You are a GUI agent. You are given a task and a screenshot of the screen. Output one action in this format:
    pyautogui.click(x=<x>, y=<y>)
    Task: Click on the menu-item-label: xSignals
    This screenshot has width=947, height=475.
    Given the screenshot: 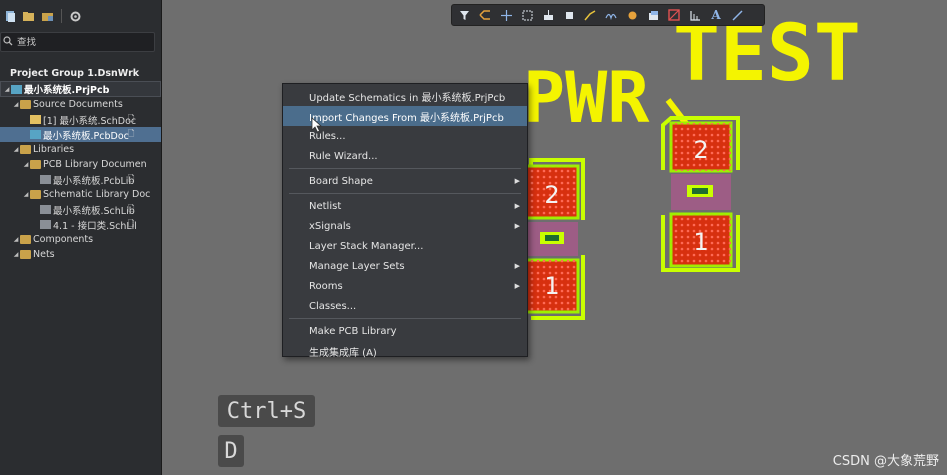 What is the action you would take?
    pyautogui.click(x=330, y=226)
    